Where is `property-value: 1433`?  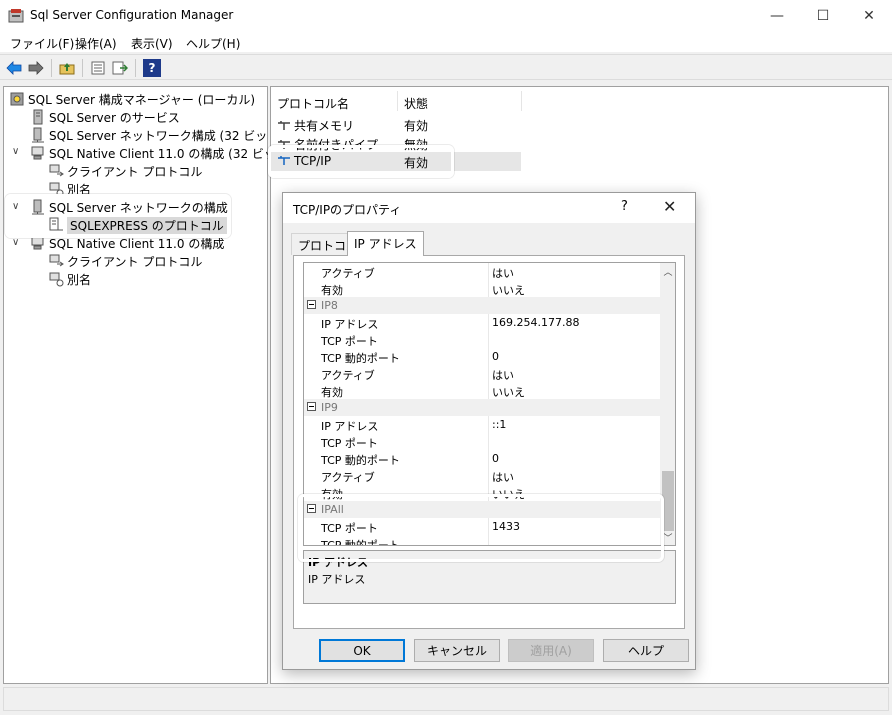
property-value: 1433 is located at coordinates (506, 526).